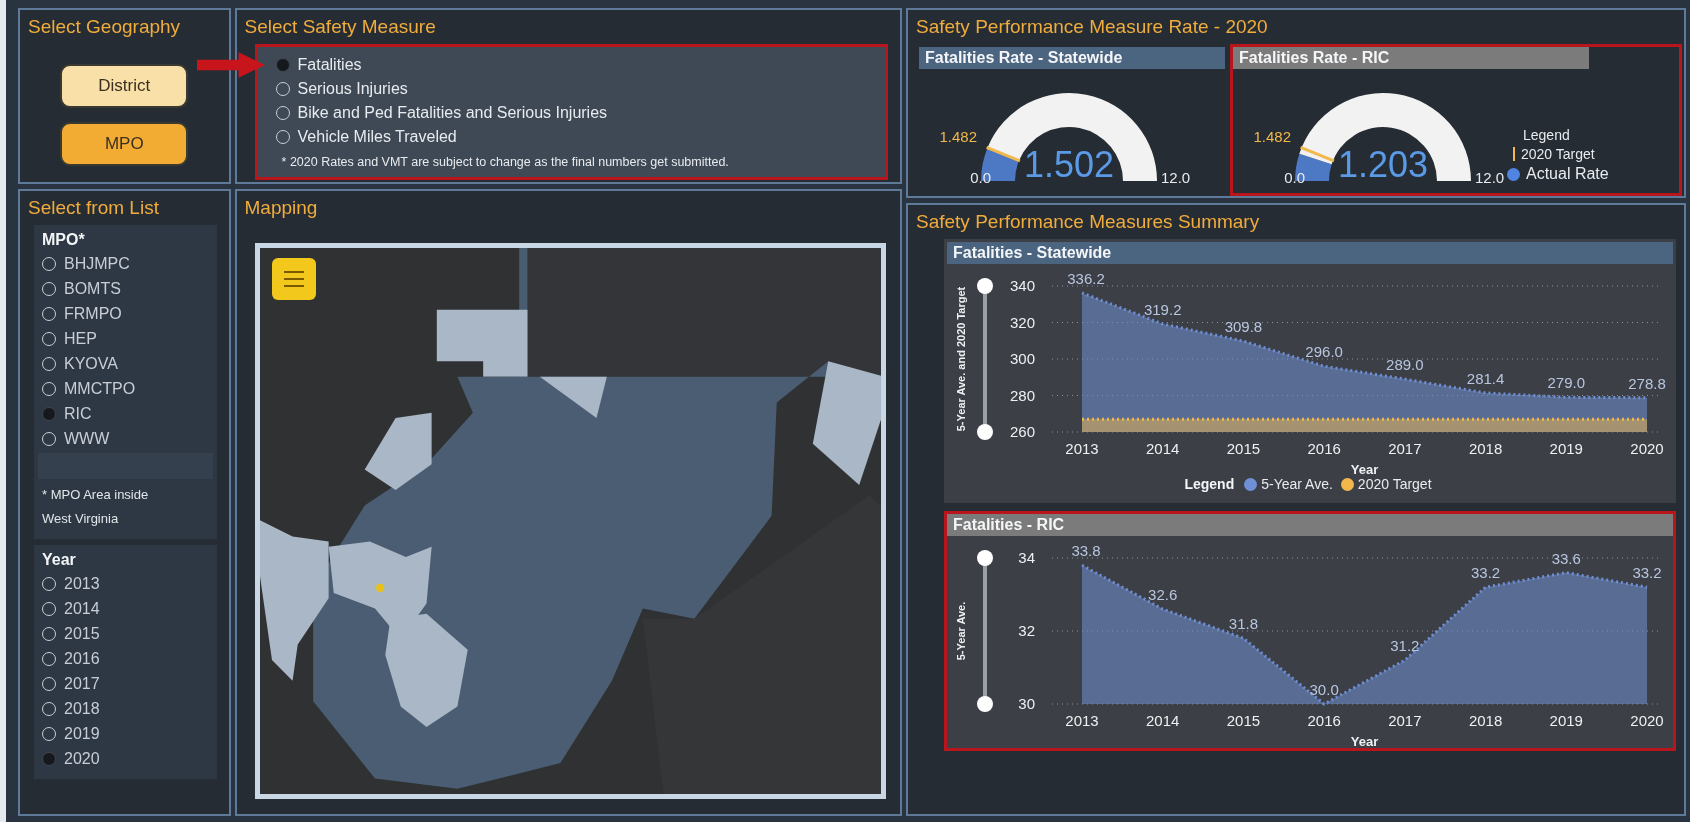  Describe the element at coordinates (318, 65) in the screenshot. I see `radio-option: Fatalities` at that location.